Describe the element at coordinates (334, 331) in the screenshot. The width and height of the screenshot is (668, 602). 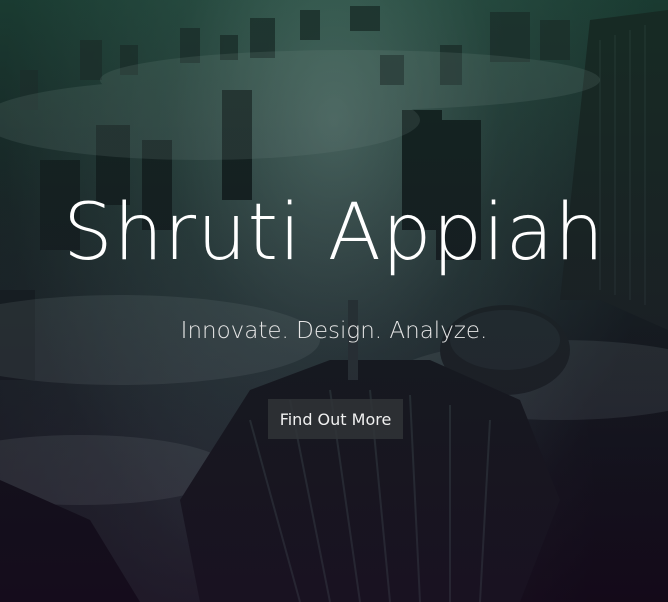
I see `hero-tagline: Innovate. Design. Analyze.` at that location.